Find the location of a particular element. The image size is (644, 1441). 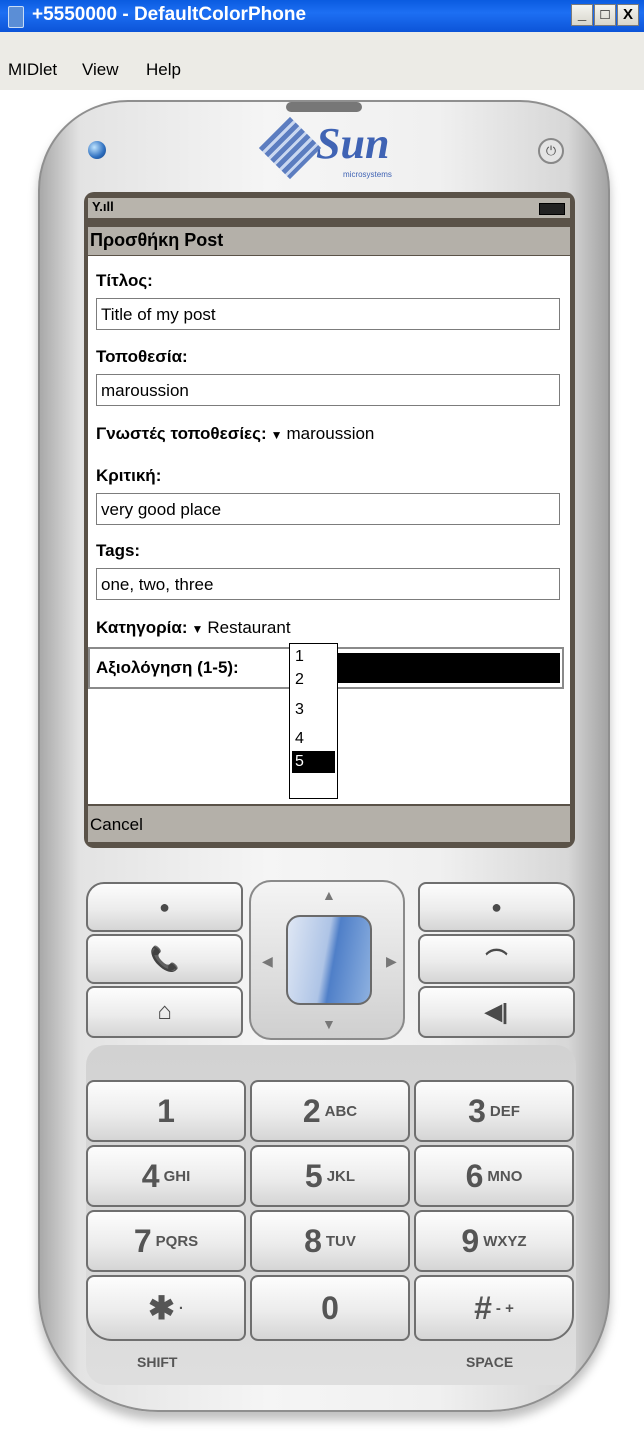

key-8: 8 TUV is located at coordinates (330, 1241).